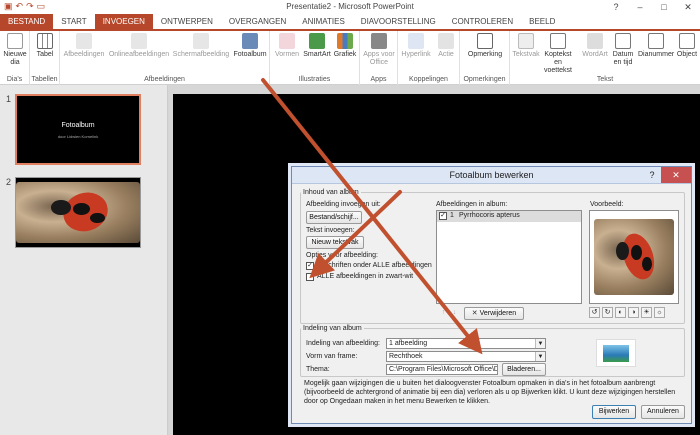 This screenshot has width=700, height=435. Describe the element at coordinates (466, 343) in the screenshot. I see `picture-layout-select: 1 afbeelding ▼` at that location.